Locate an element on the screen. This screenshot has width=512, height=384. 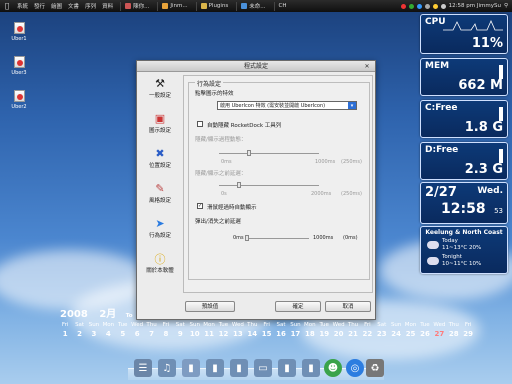
desktop-icon: Uber2 is located at coordinates (19, 100).